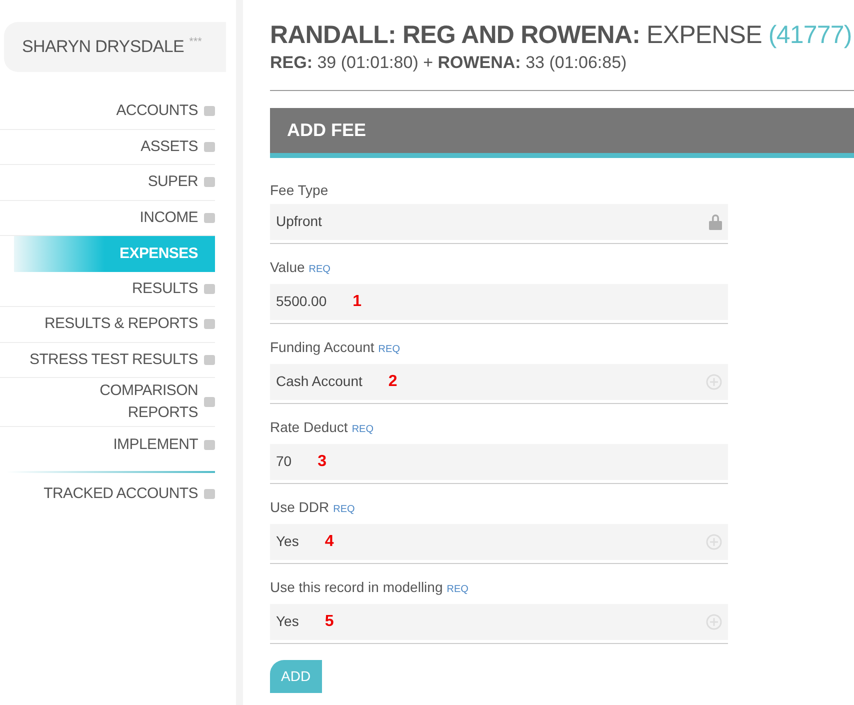 This screenshot has width=854, height=705. Describe the element at coordinates (715, 221) in the screenshot. I see `lock-icon` at that location.